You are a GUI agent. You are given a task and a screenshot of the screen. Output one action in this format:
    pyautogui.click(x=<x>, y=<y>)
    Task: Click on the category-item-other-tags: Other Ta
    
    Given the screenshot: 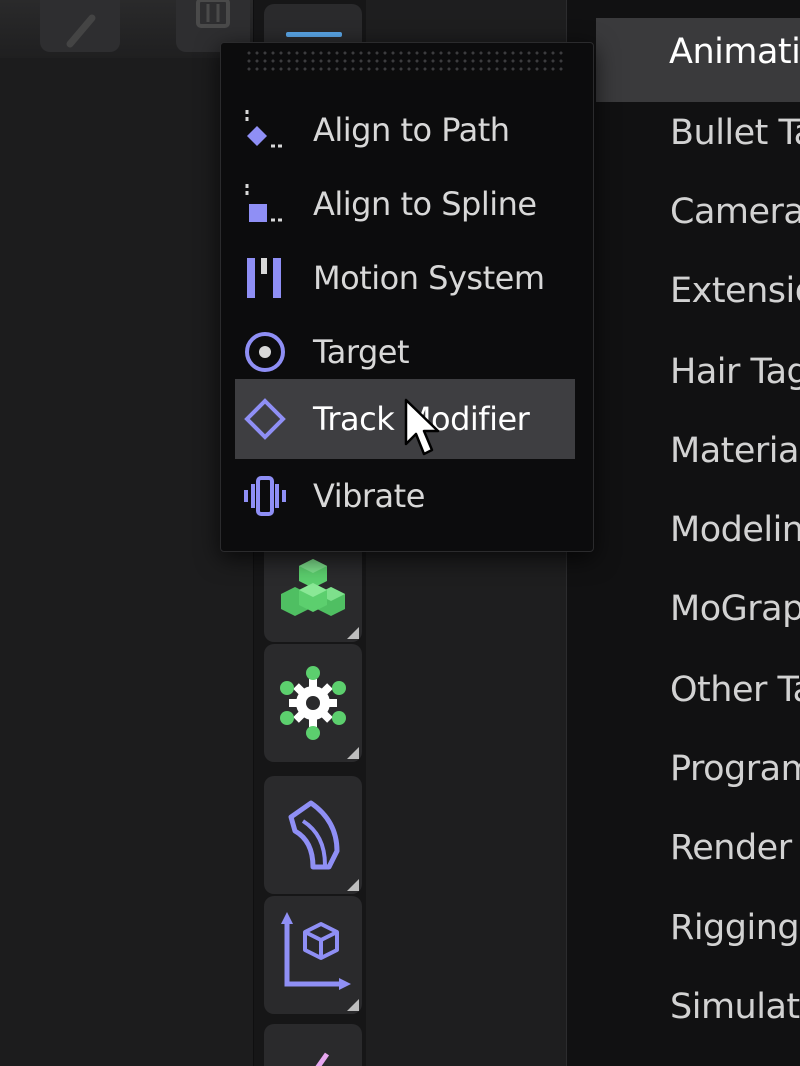 What is the action you would take?
    pyautogui.click(x=735, y=690)
    